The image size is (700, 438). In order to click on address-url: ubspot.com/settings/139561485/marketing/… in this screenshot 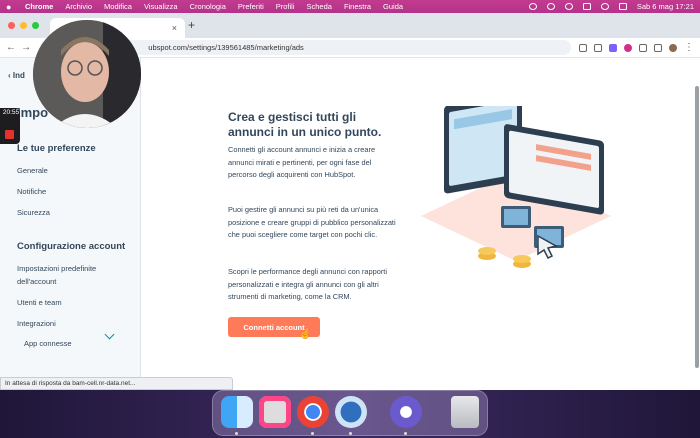, I will do `click(226, 47)`.